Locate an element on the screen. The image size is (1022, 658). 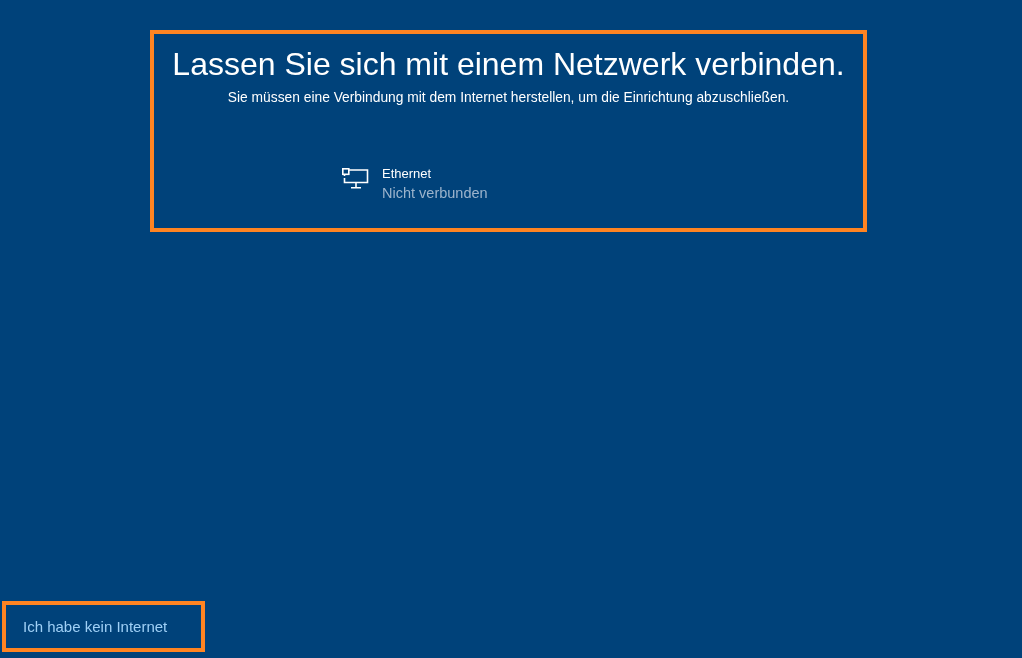
network-name: Ethernet is located at coordinates (435, 174).